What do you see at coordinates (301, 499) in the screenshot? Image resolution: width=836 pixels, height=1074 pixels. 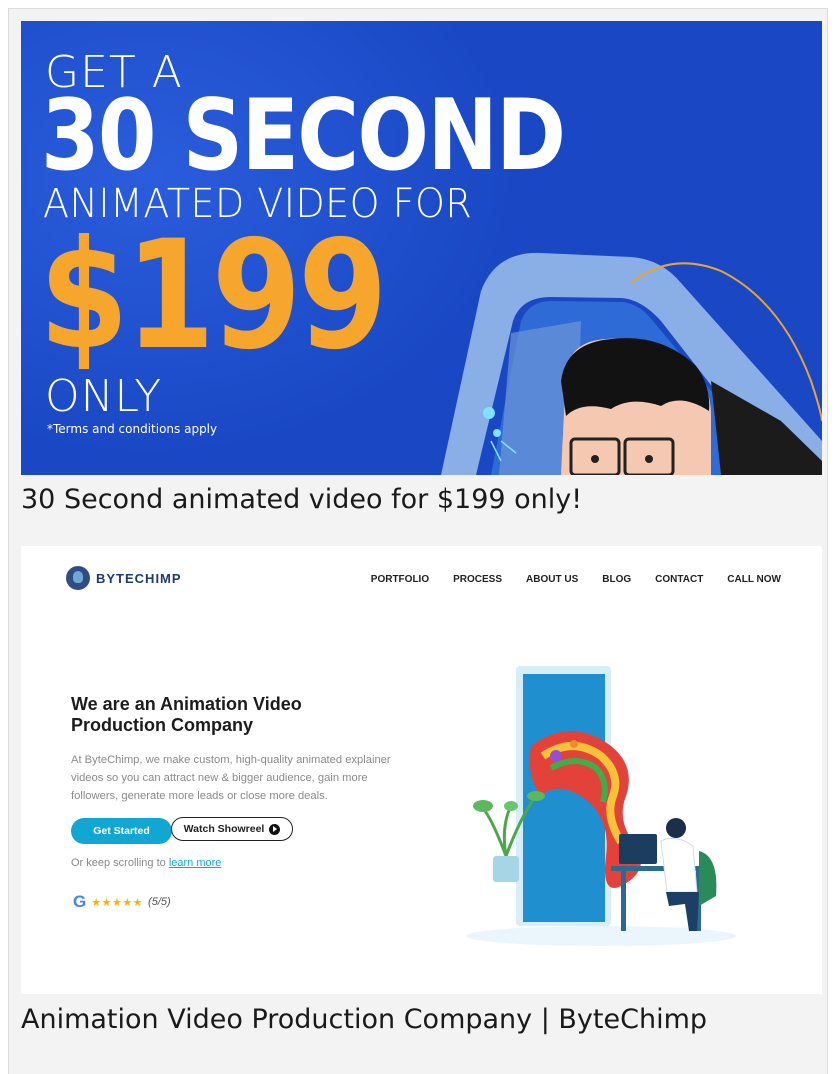 I see `result-title-1: 30 Second animated video for $199 only!` at bounding box center [301, 499].